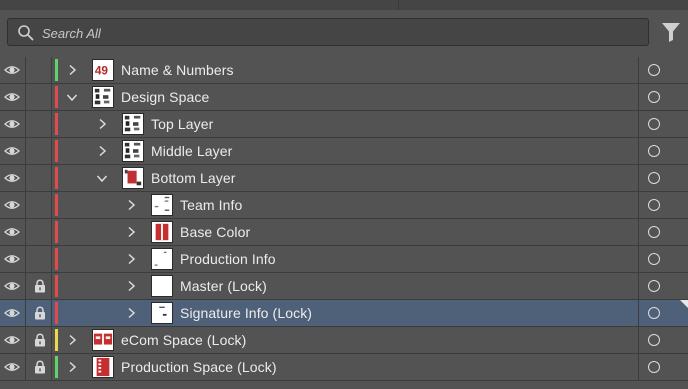 The height and width of the screenshot is (389, 688). Describe the element at coordinates (337, 33) in the screenshot. I see `search-input` at that location.